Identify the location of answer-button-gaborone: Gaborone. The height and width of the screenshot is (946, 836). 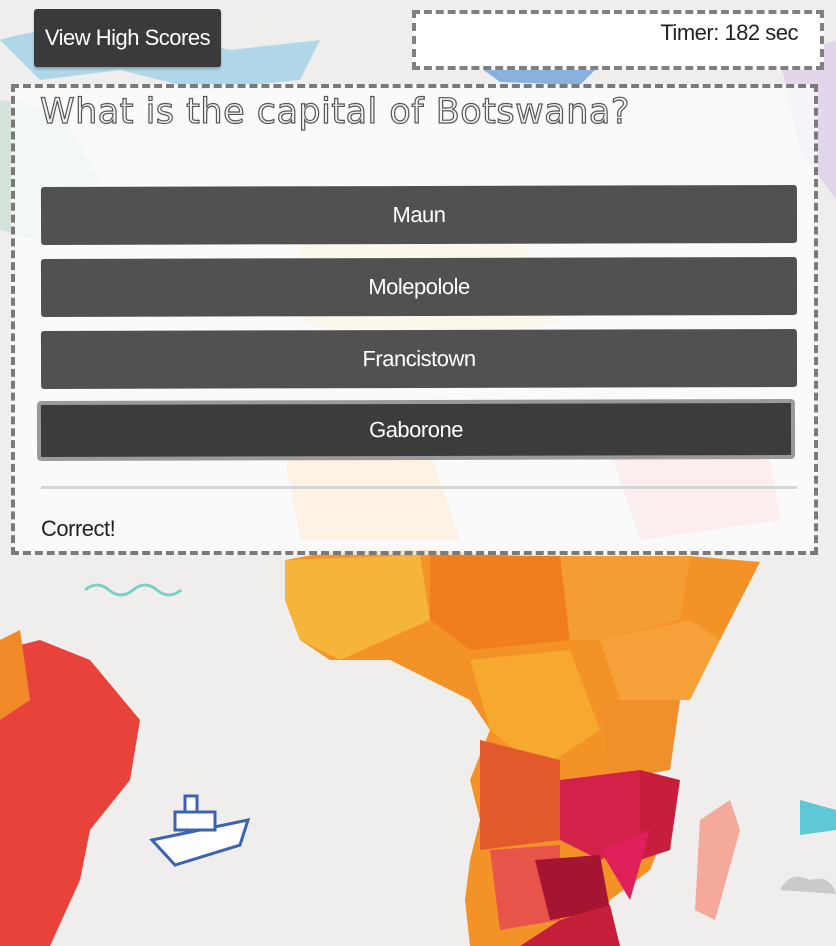
(416, 430).